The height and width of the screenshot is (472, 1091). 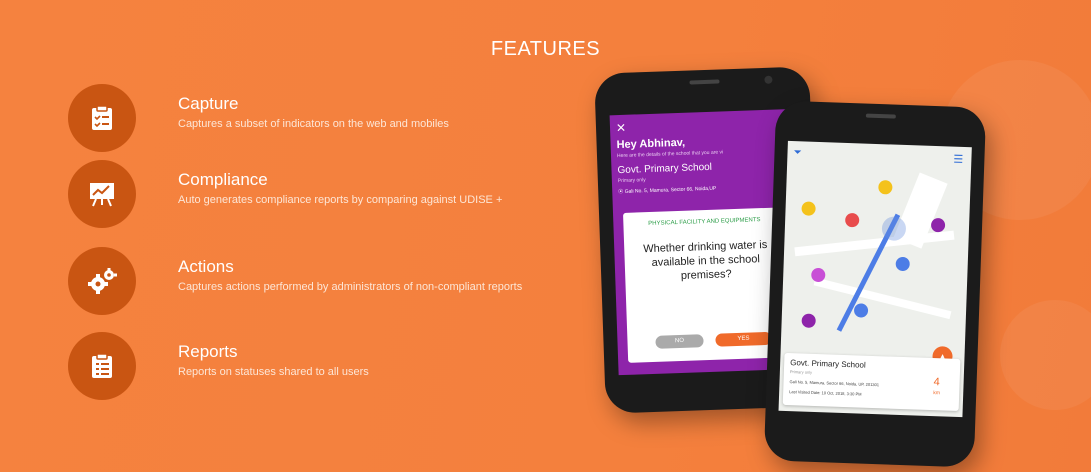 I want to click on presentation-chart-icon, so click(x=102, y=194).